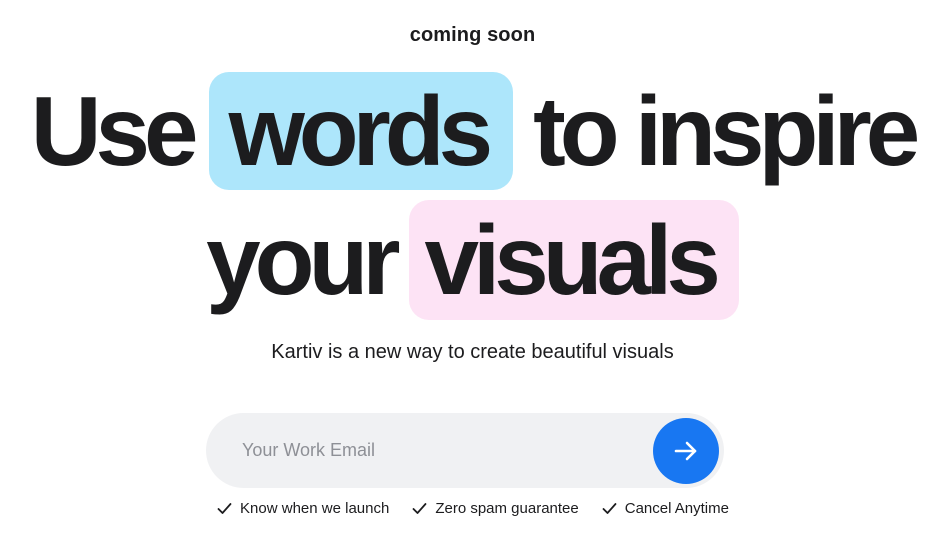 The image size is (945, 540). What do you see at coordinates (472, 35) in the screenshot?
I see `coming-soon-label: coming soon` at bounding box center [472, 35].